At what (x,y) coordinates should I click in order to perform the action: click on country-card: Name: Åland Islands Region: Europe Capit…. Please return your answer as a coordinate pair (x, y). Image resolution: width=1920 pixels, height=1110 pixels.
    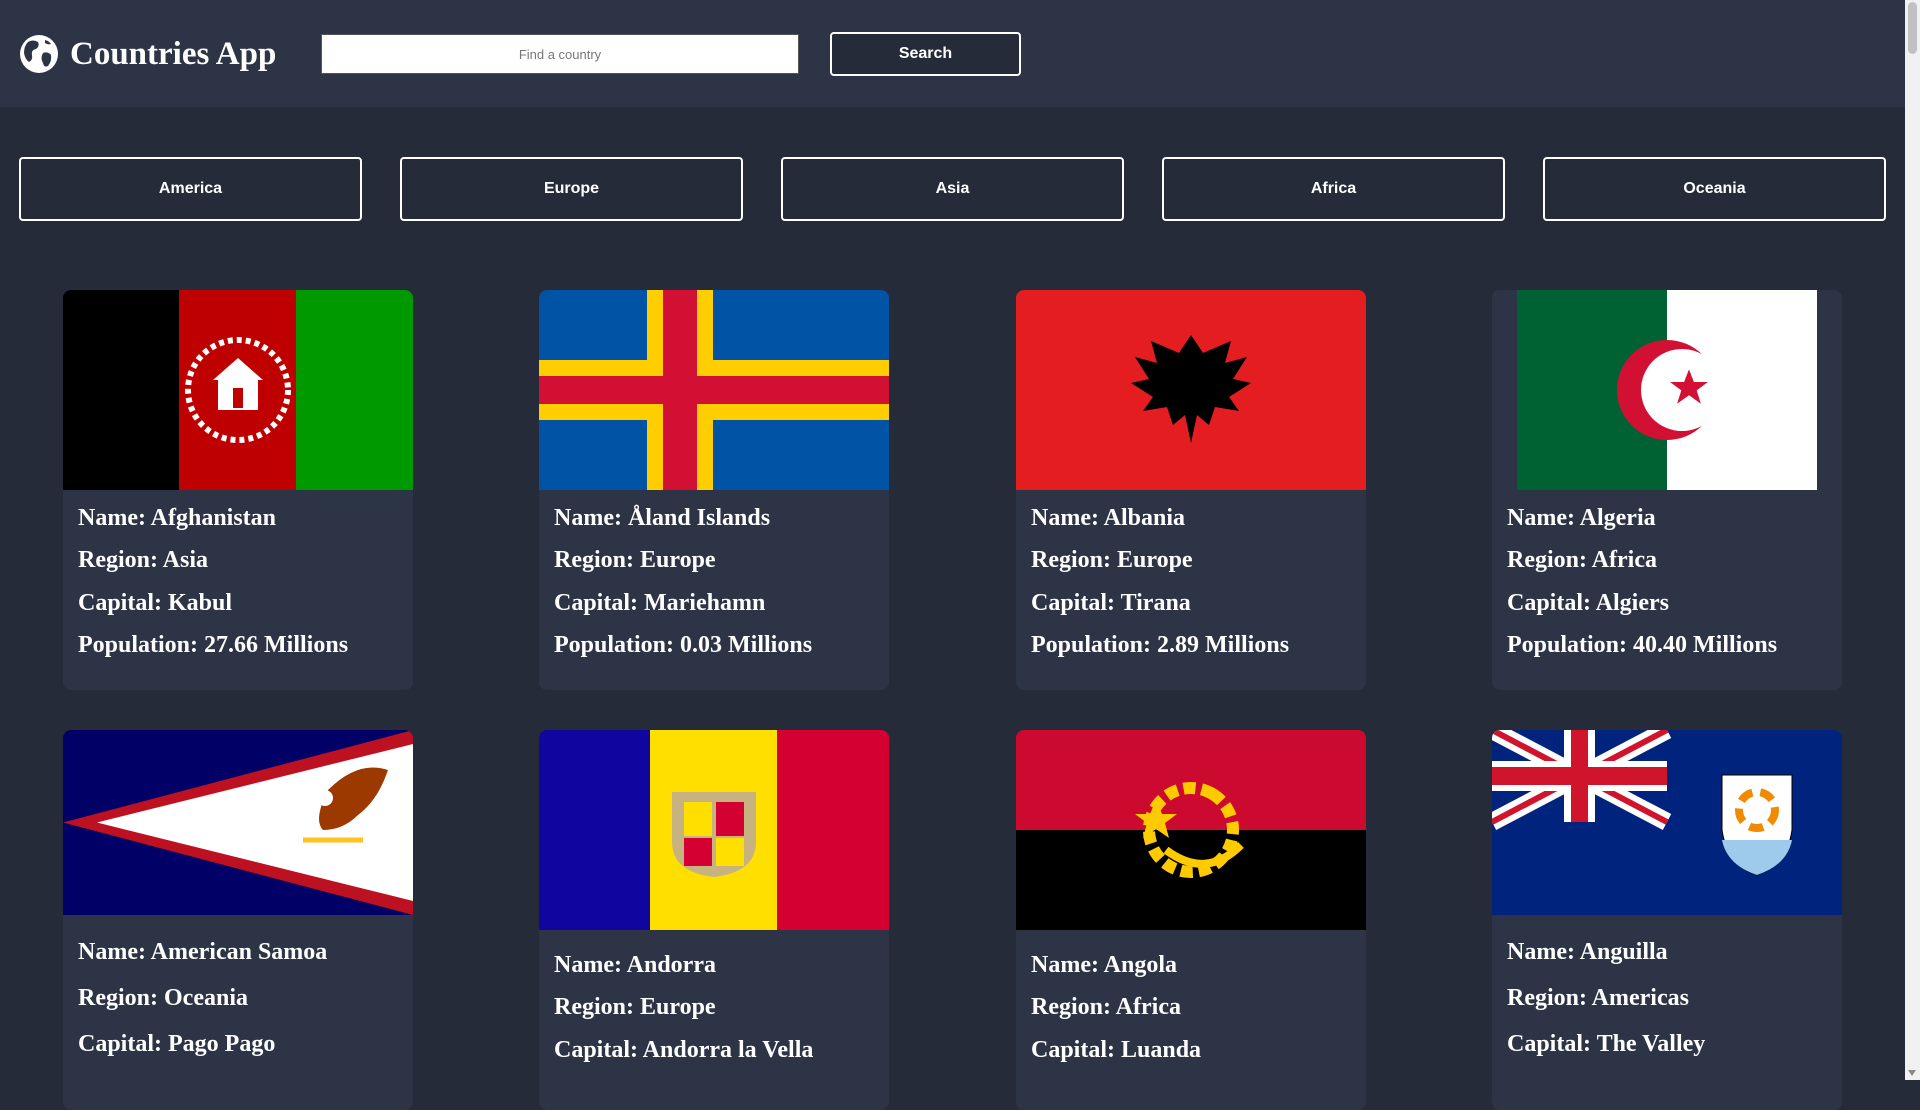
    Looking at the image, I should click on (714, 490).